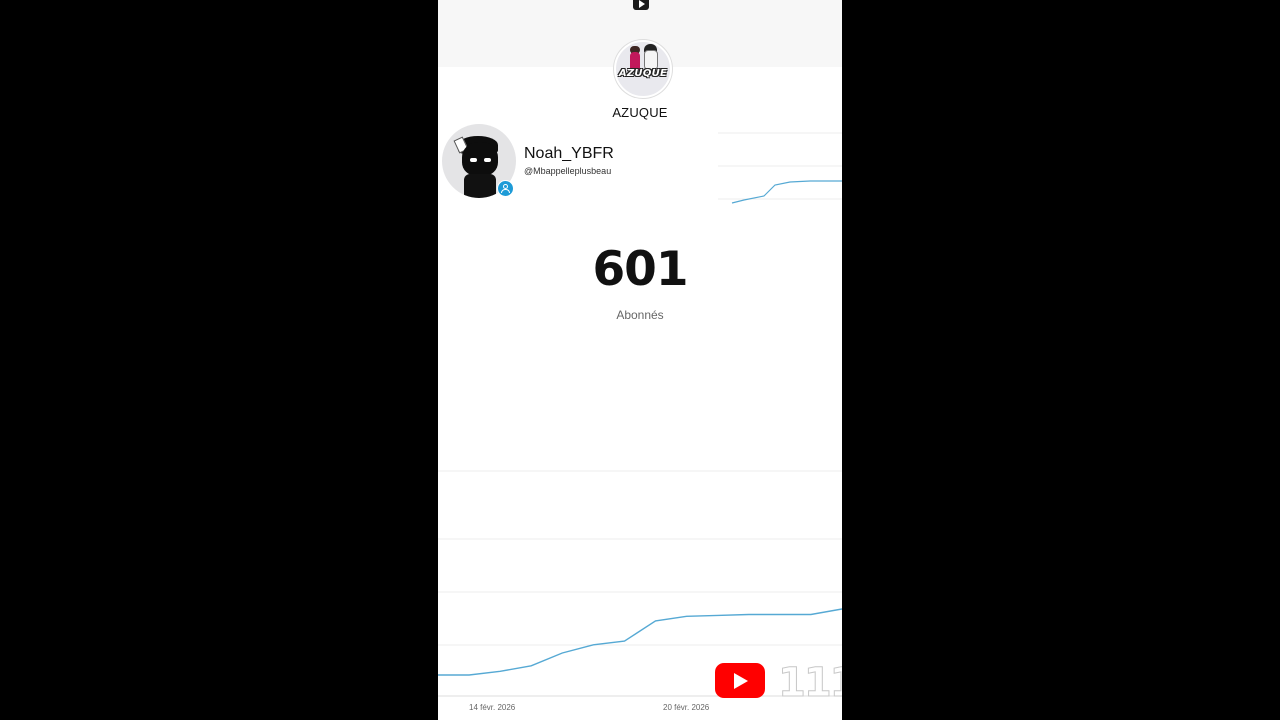  What do you see at coordinates (641, 5) in the screenshot?
I see `youtube-mini-icon` at bounding box center [641, 5].